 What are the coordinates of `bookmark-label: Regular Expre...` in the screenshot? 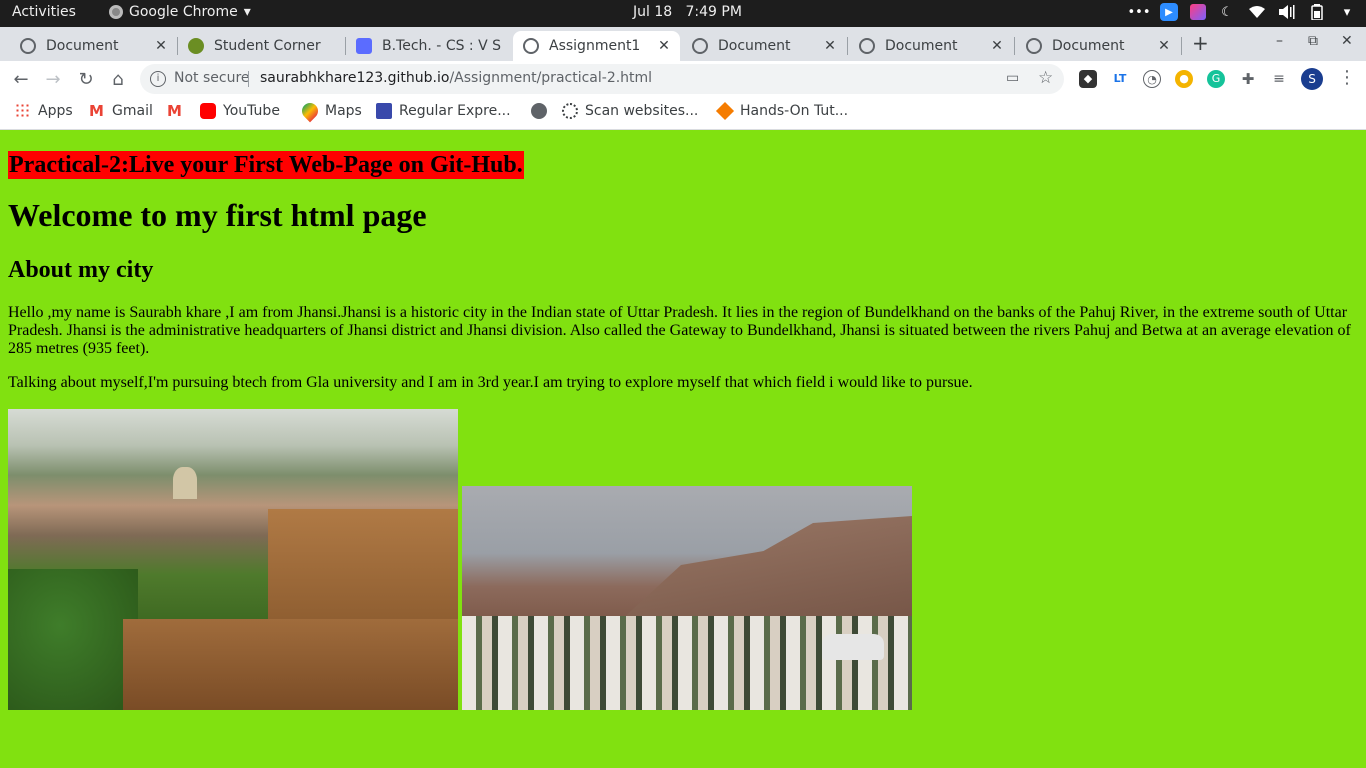 It's located at (455, 111).